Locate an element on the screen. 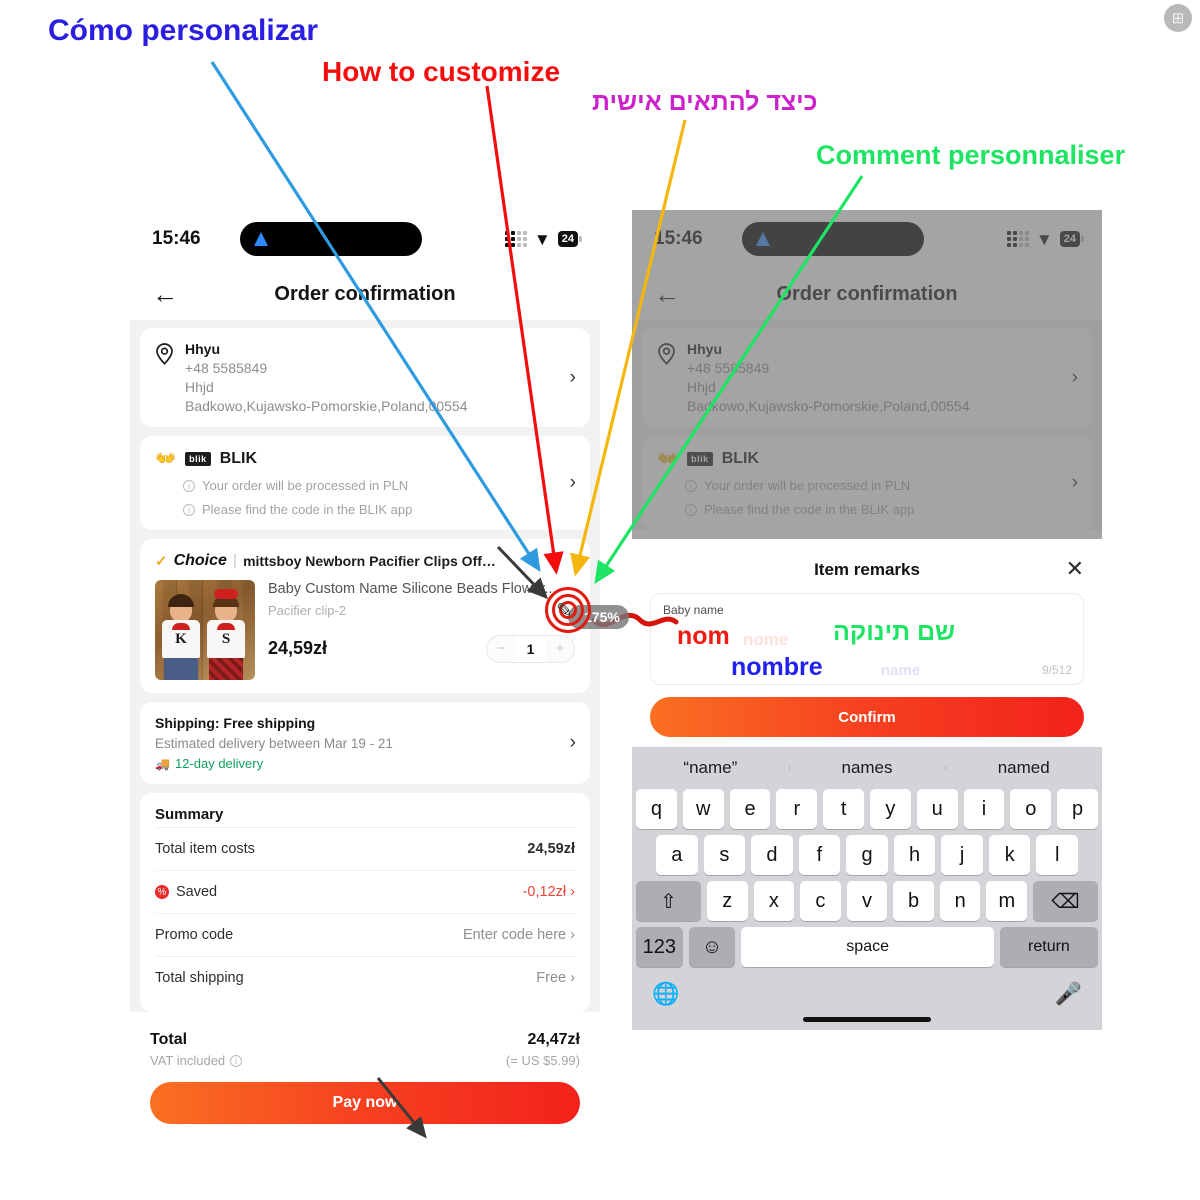  key-s: s is located at coordinates (724, 855).